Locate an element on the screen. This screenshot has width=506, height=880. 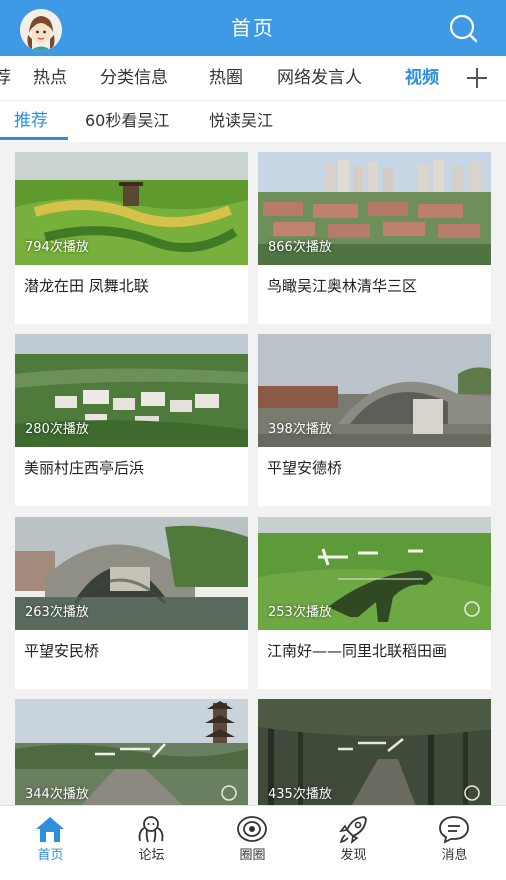
video-thumbnail: 253次播放 is located at coordinates (374, 573).